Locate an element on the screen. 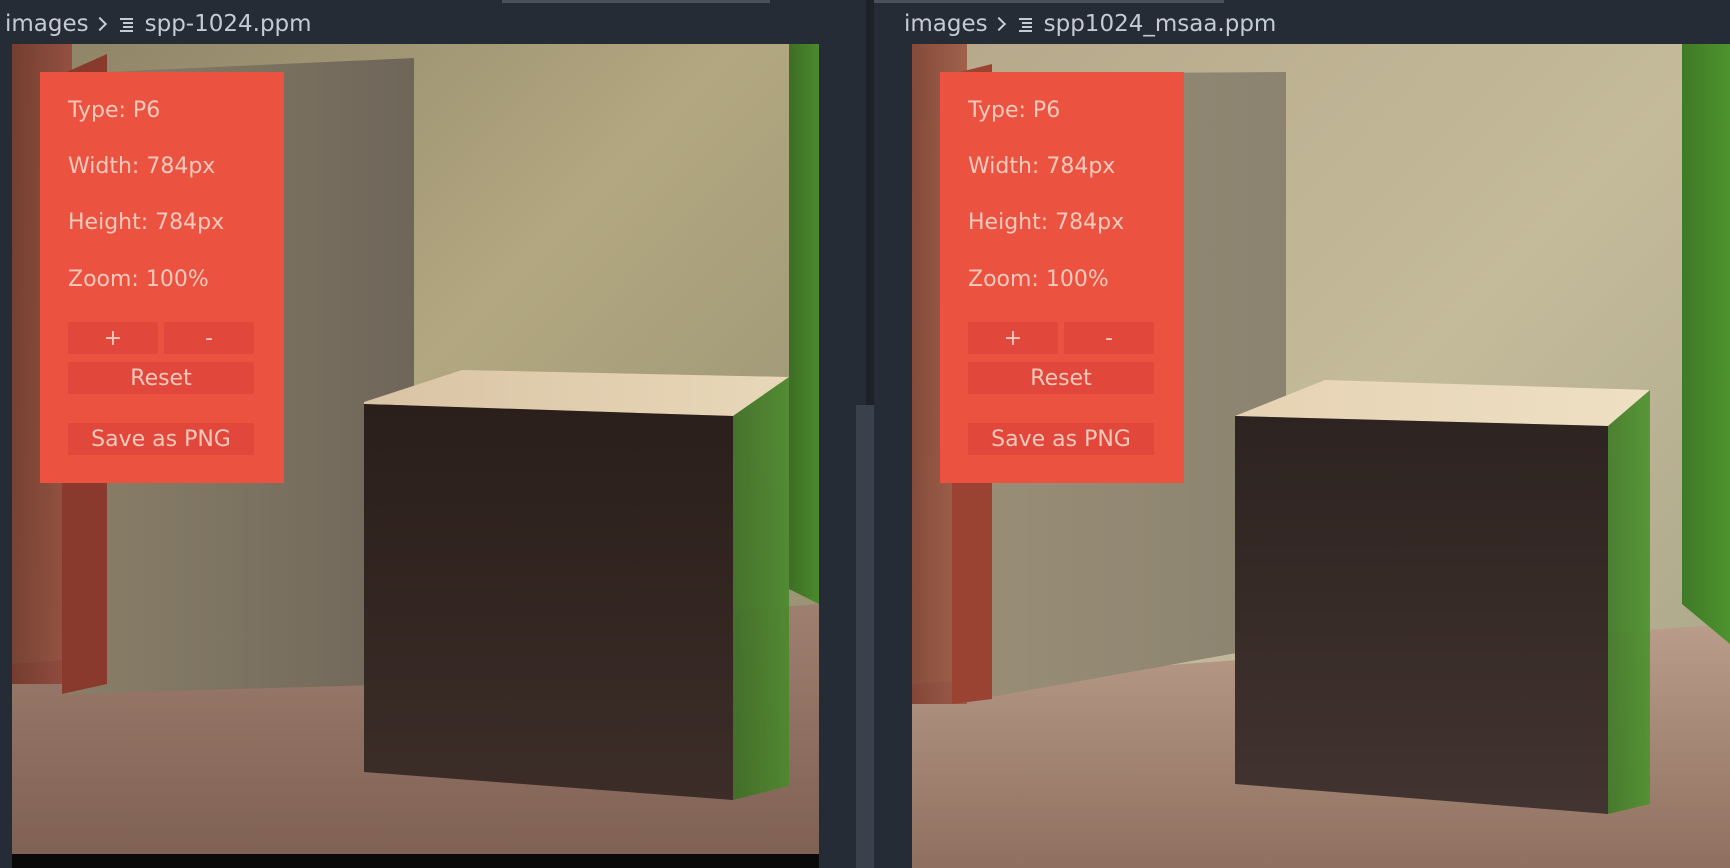  breadcrumb: images spp-1024.ppm is located at coordinates (158, 24).